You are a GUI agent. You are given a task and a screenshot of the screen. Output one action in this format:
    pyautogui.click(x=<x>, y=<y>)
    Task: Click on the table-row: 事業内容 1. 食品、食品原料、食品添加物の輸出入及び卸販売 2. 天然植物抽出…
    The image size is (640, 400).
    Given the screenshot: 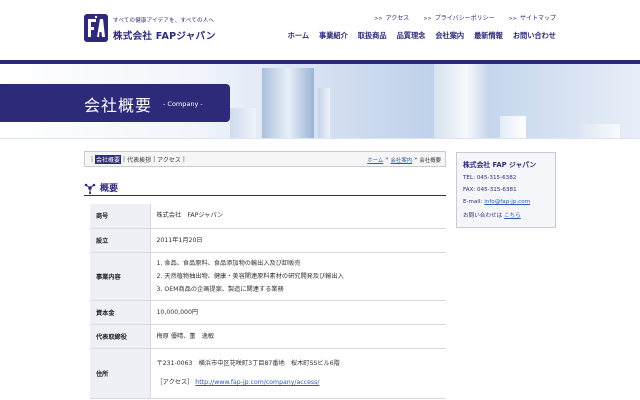 What is the action you would take?
    pyautogui.click(x=268, y=276)
    